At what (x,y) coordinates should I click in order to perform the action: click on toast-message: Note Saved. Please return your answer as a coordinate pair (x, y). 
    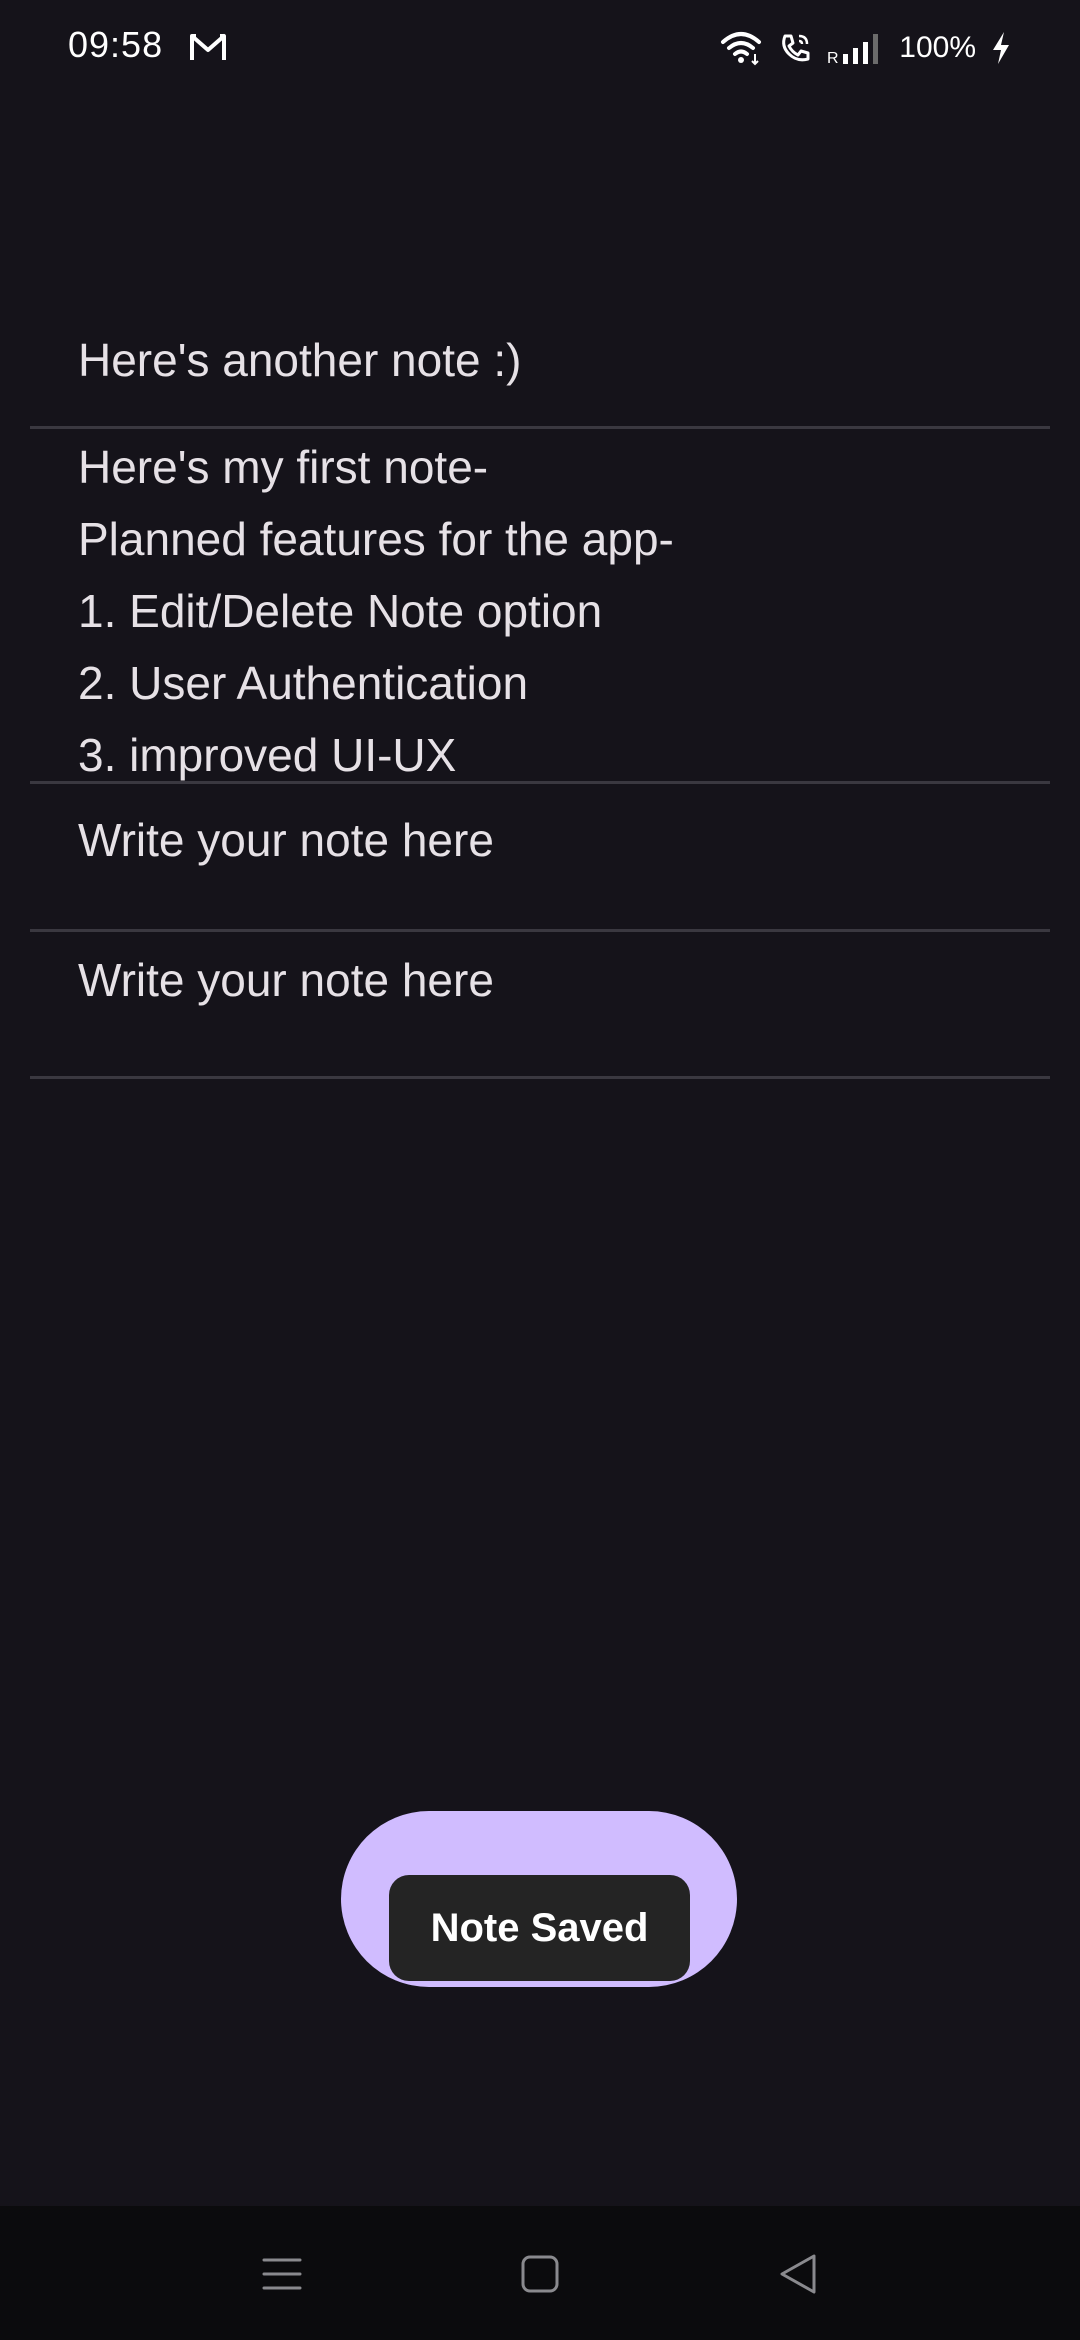
    Looking at the image, I should click on (539, 1927).